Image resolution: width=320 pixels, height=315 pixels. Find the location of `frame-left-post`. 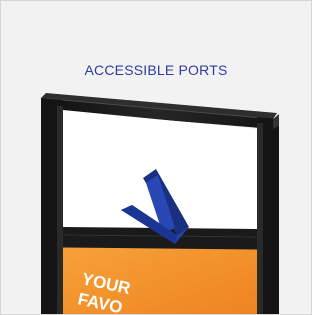

frame-left-post is located at coordinates (52, 206).